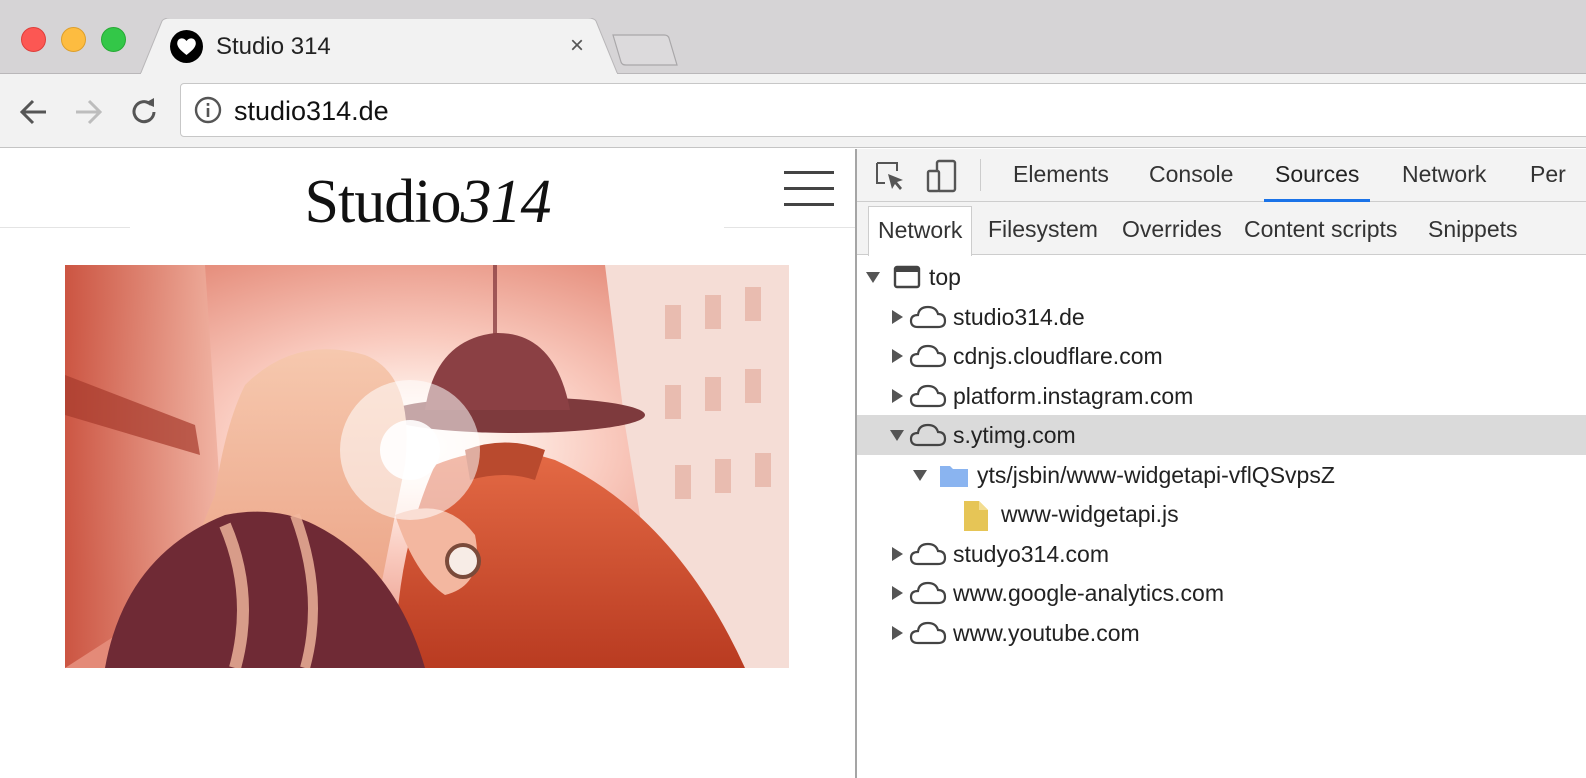 The image size is (1586, 778). I want to click on tree-item-folder: yts/jsbin/www-widgetapi-vflQSvpsZ, so click(1221, 475).